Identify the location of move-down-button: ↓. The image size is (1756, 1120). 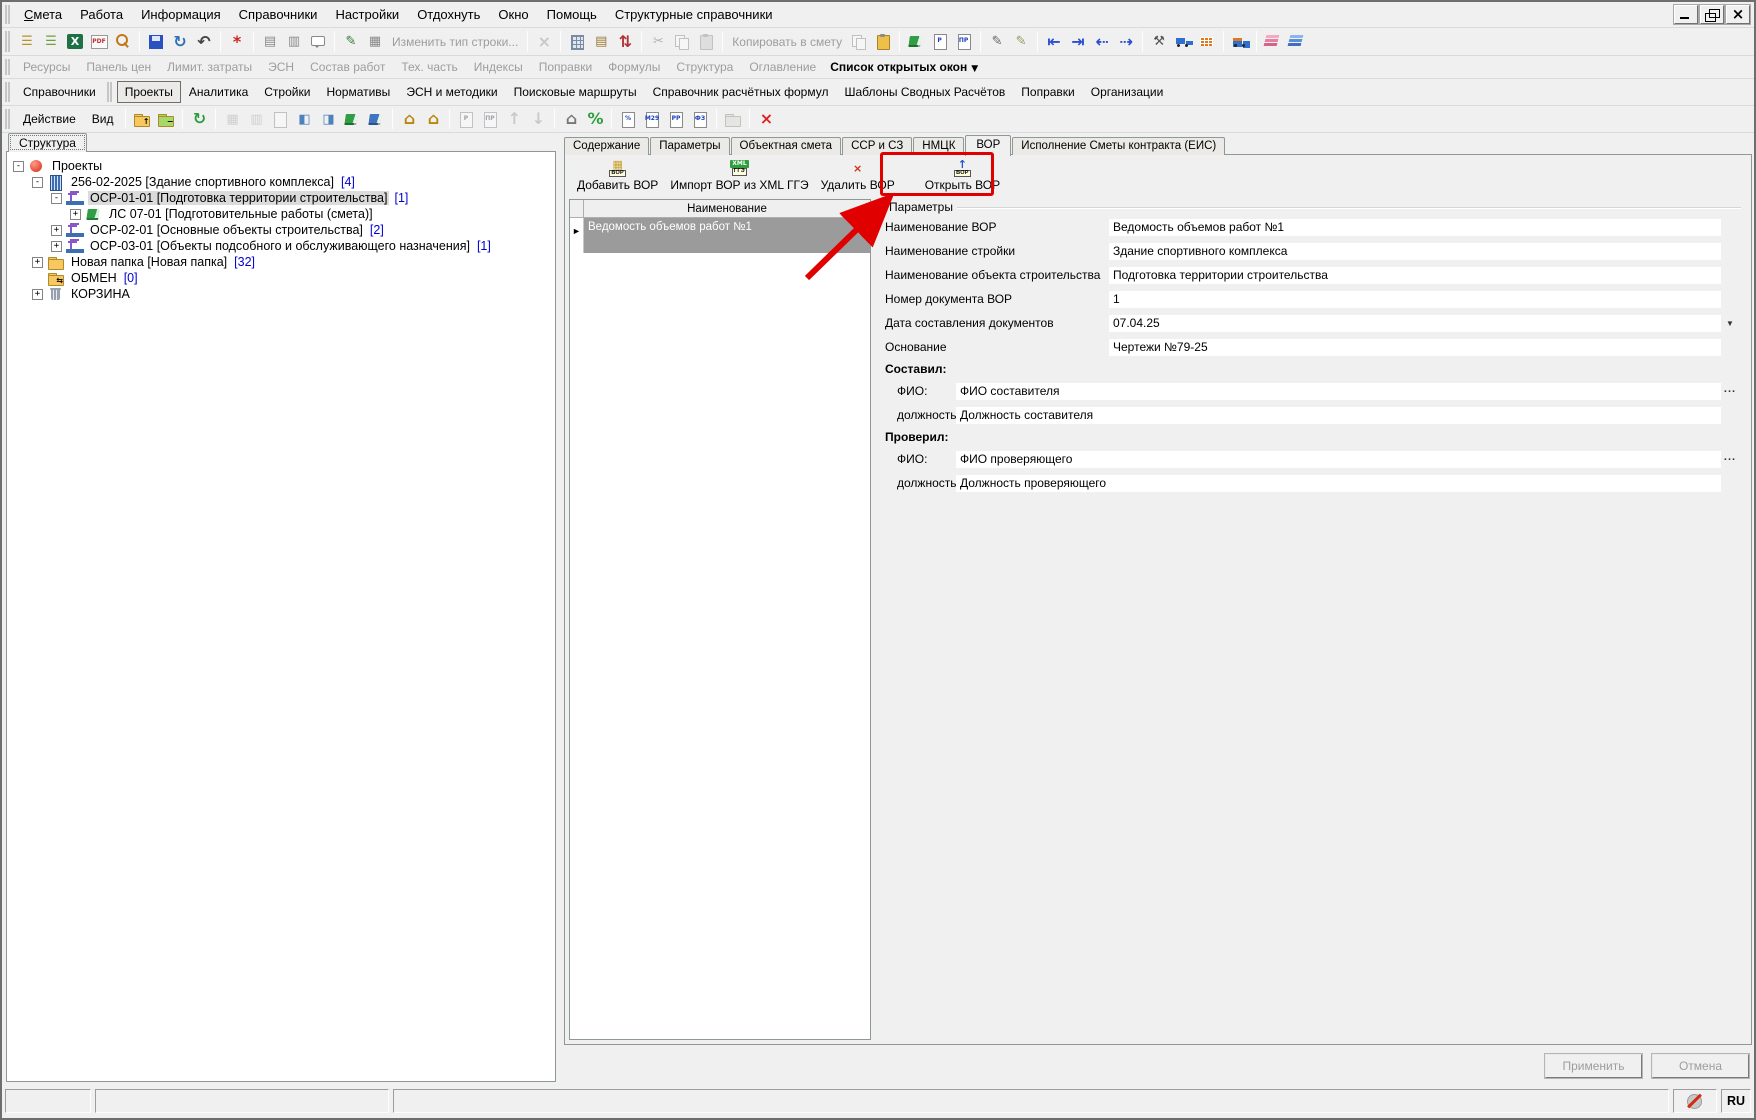
(538, 119).